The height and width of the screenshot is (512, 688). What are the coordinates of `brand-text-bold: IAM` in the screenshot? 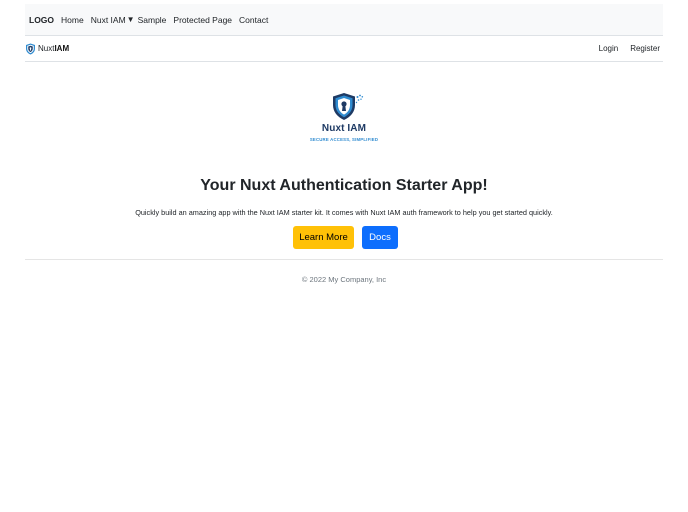 It's located at (62, 48).